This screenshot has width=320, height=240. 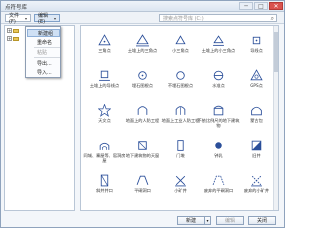 I want to click on menu-item-rename: 重命名, so click(x=43, y=42).